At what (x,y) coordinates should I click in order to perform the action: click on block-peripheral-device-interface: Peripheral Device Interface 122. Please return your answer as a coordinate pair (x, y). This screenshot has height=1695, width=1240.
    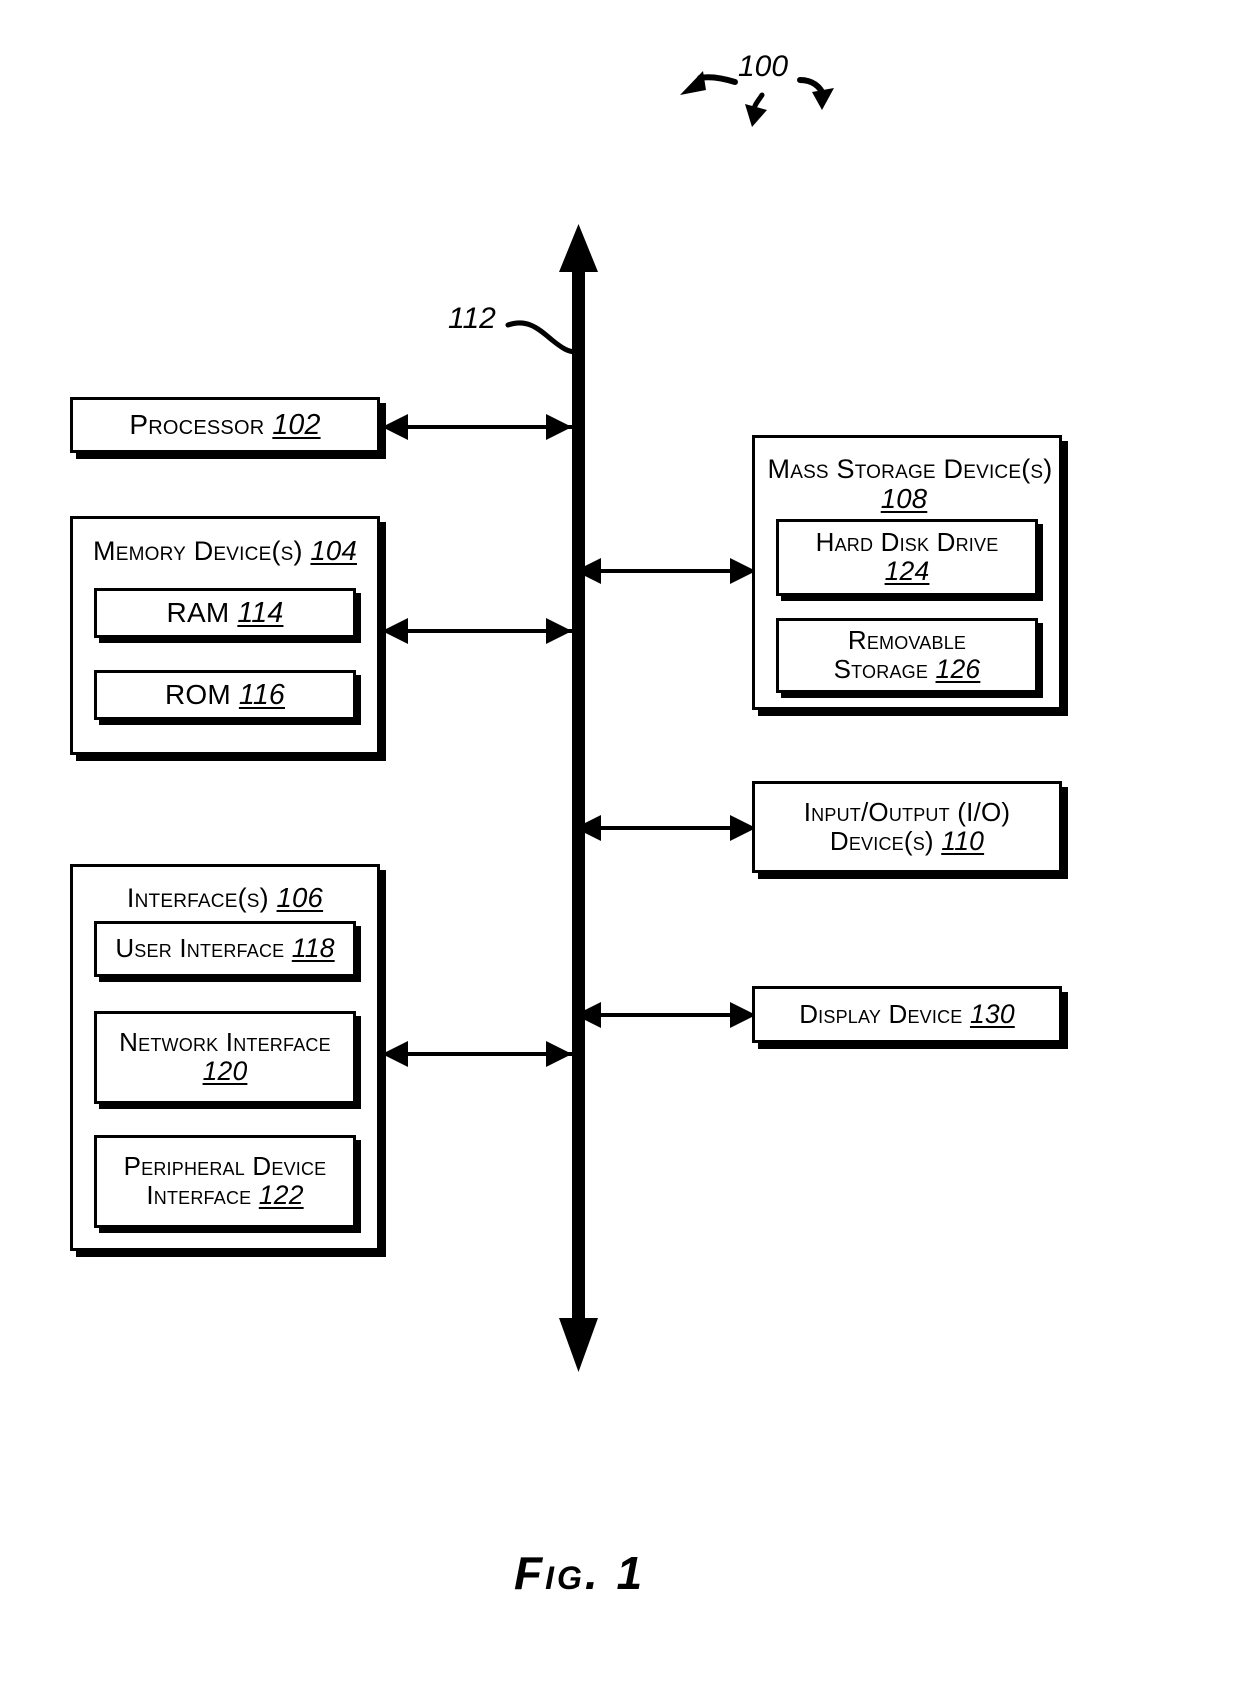
    Looking at the image, I should click on (225, 1181).